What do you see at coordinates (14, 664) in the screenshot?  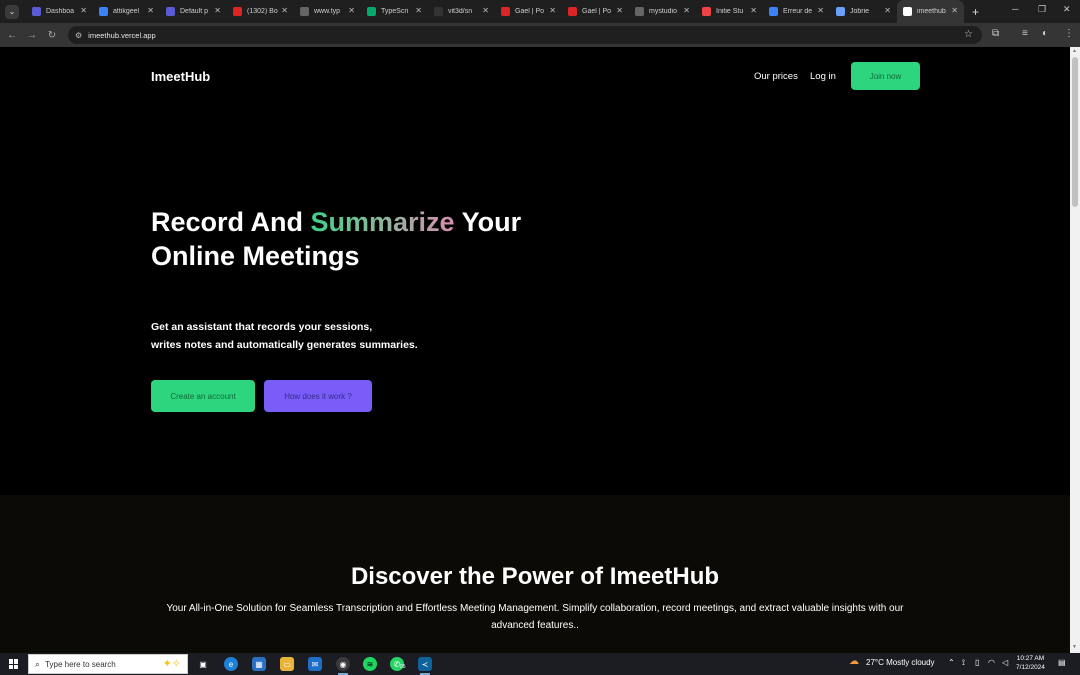 I see `windows-start-icon` at bounding box center [14, 664].